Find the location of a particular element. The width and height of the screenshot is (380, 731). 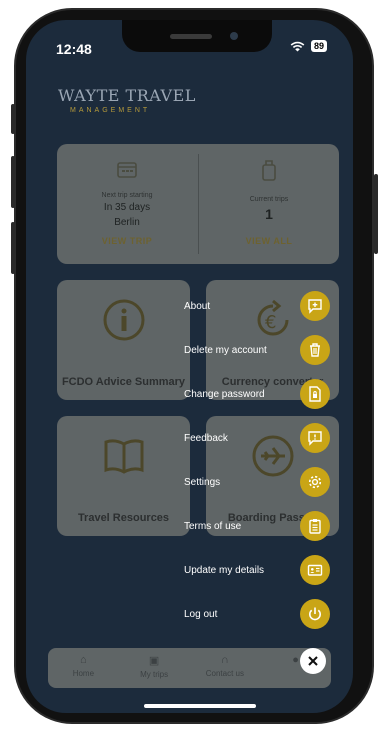

menu-item-terms: Terms of use is located at coordinates (257, 526).